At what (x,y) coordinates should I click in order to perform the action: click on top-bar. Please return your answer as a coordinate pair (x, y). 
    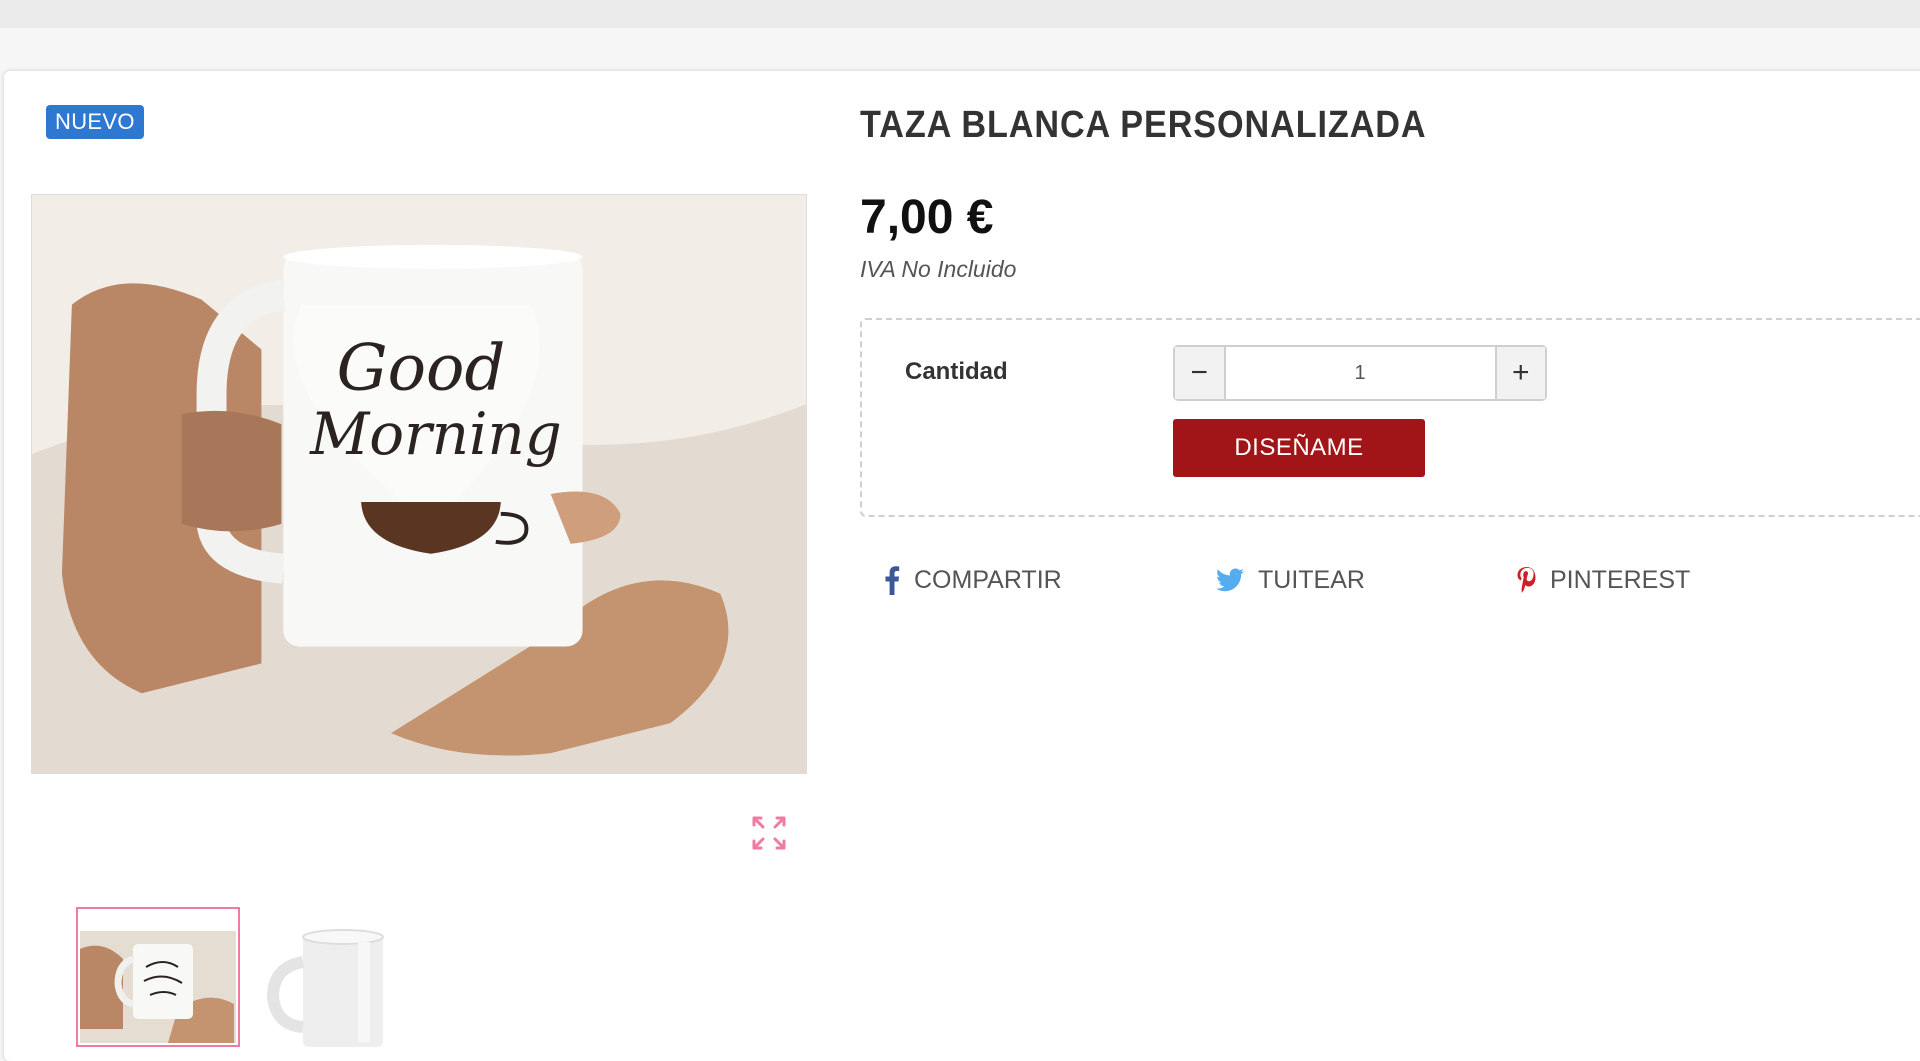
    Looking at the image, I should click on (960, 14).